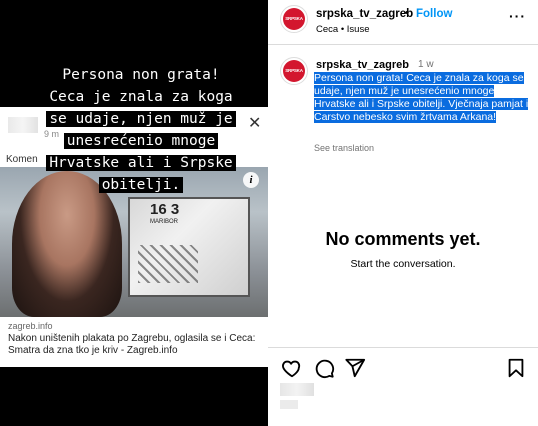  I want to click on heart-icon, so click(292, 368).